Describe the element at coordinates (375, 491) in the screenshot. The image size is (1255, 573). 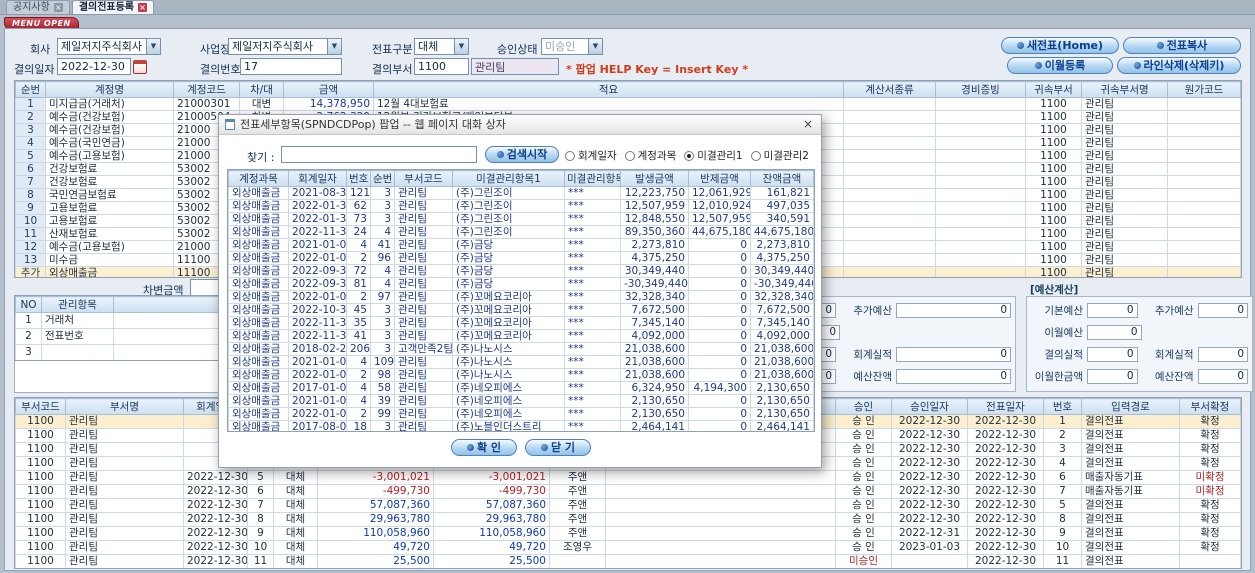
I see `cell: -499,730` at that location.